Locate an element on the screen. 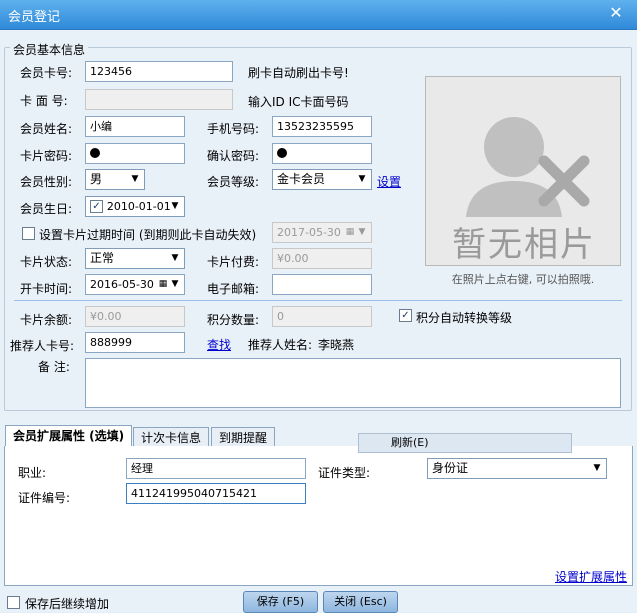 The width and height of the screenshot is (637, 613). id-type-select: 身份证 ▼ is located at coordinates (517, 468).